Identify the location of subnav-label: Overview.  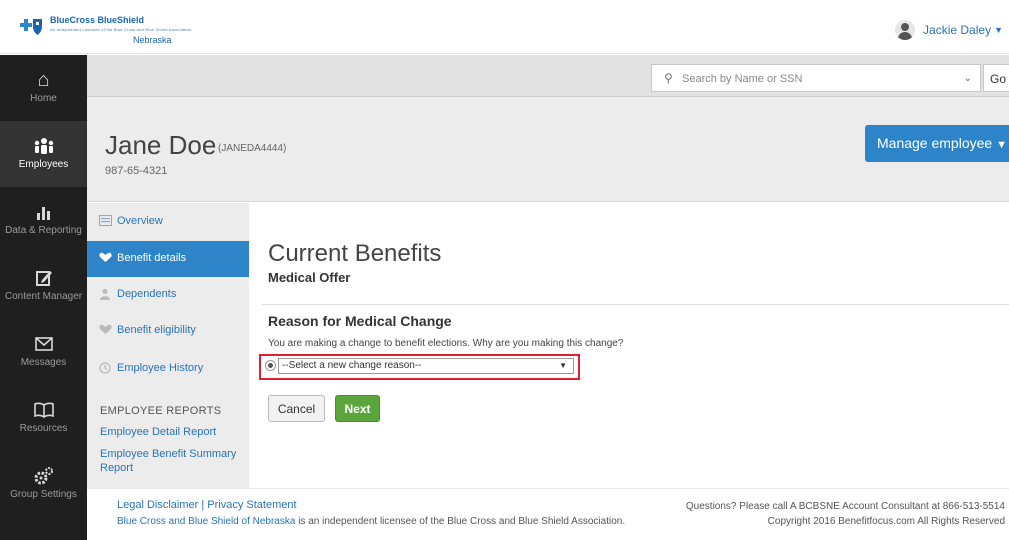
(140, 221).